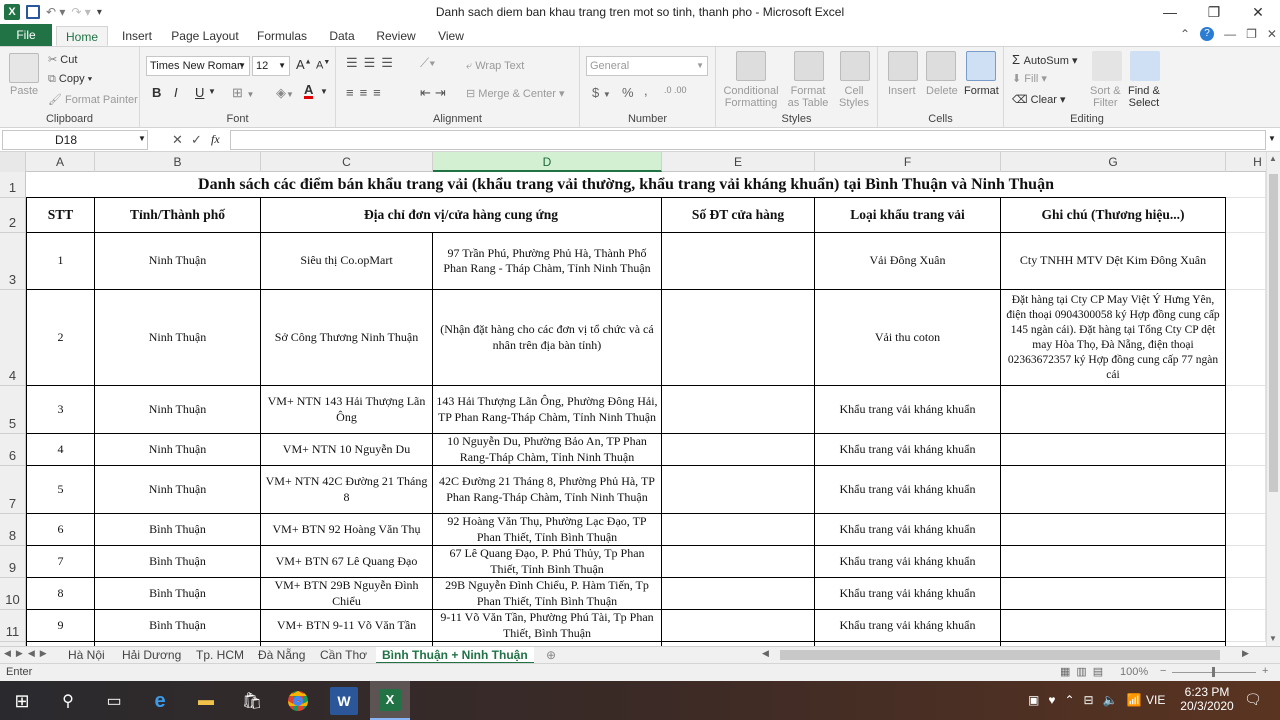 The image size is (1280, 720). Describe the element at coordinates (324, 91) in the screenshot. I see `font-color-dropdown-icon: ▼` at that location.